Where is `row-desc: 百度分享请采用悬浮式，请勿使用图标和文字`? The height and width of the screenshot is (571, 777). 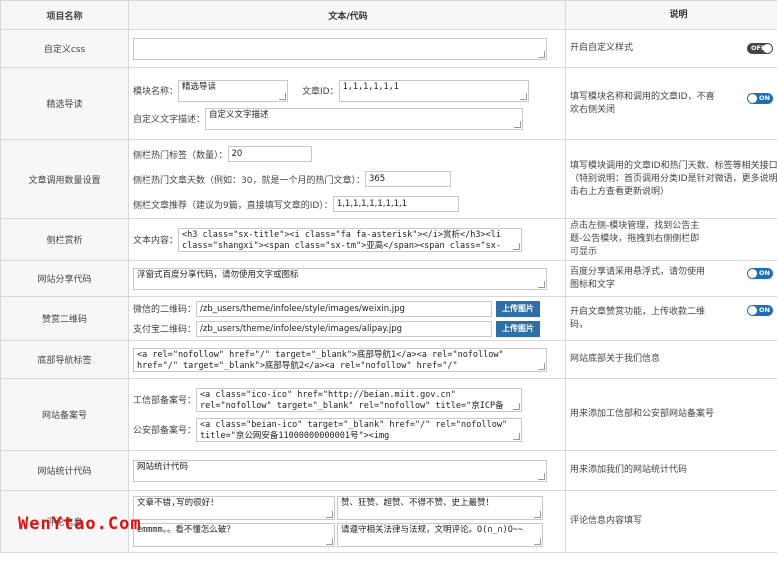 row-desc: 百度分享请采用悬浮式，请勿使用图标和文字 is located at coordinates (638, 278).